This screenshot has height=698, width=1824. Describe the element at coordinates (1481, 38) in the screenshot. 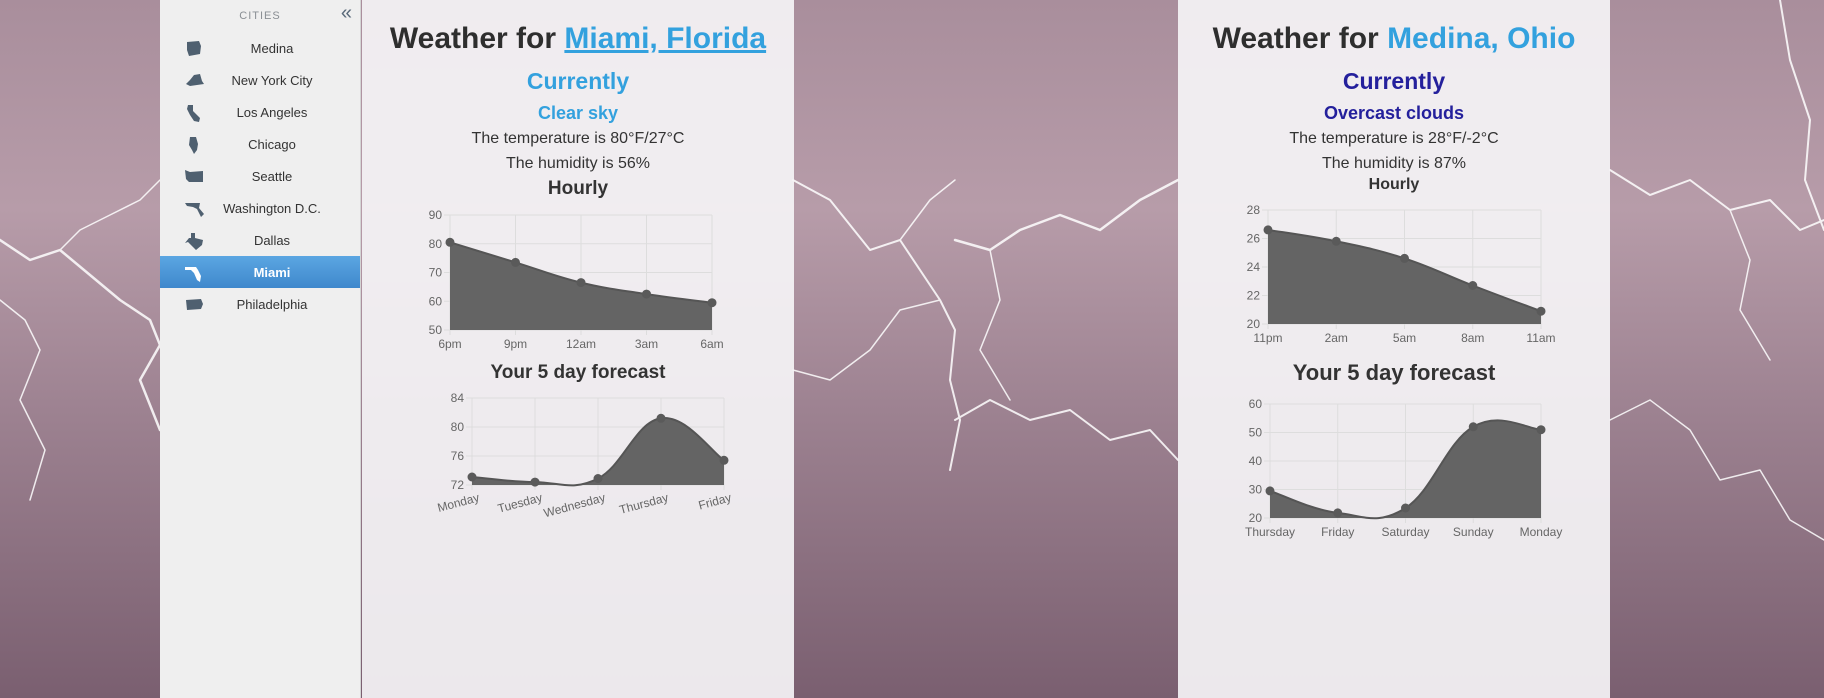

I see `location-link: Medina, Ohio` at that location.